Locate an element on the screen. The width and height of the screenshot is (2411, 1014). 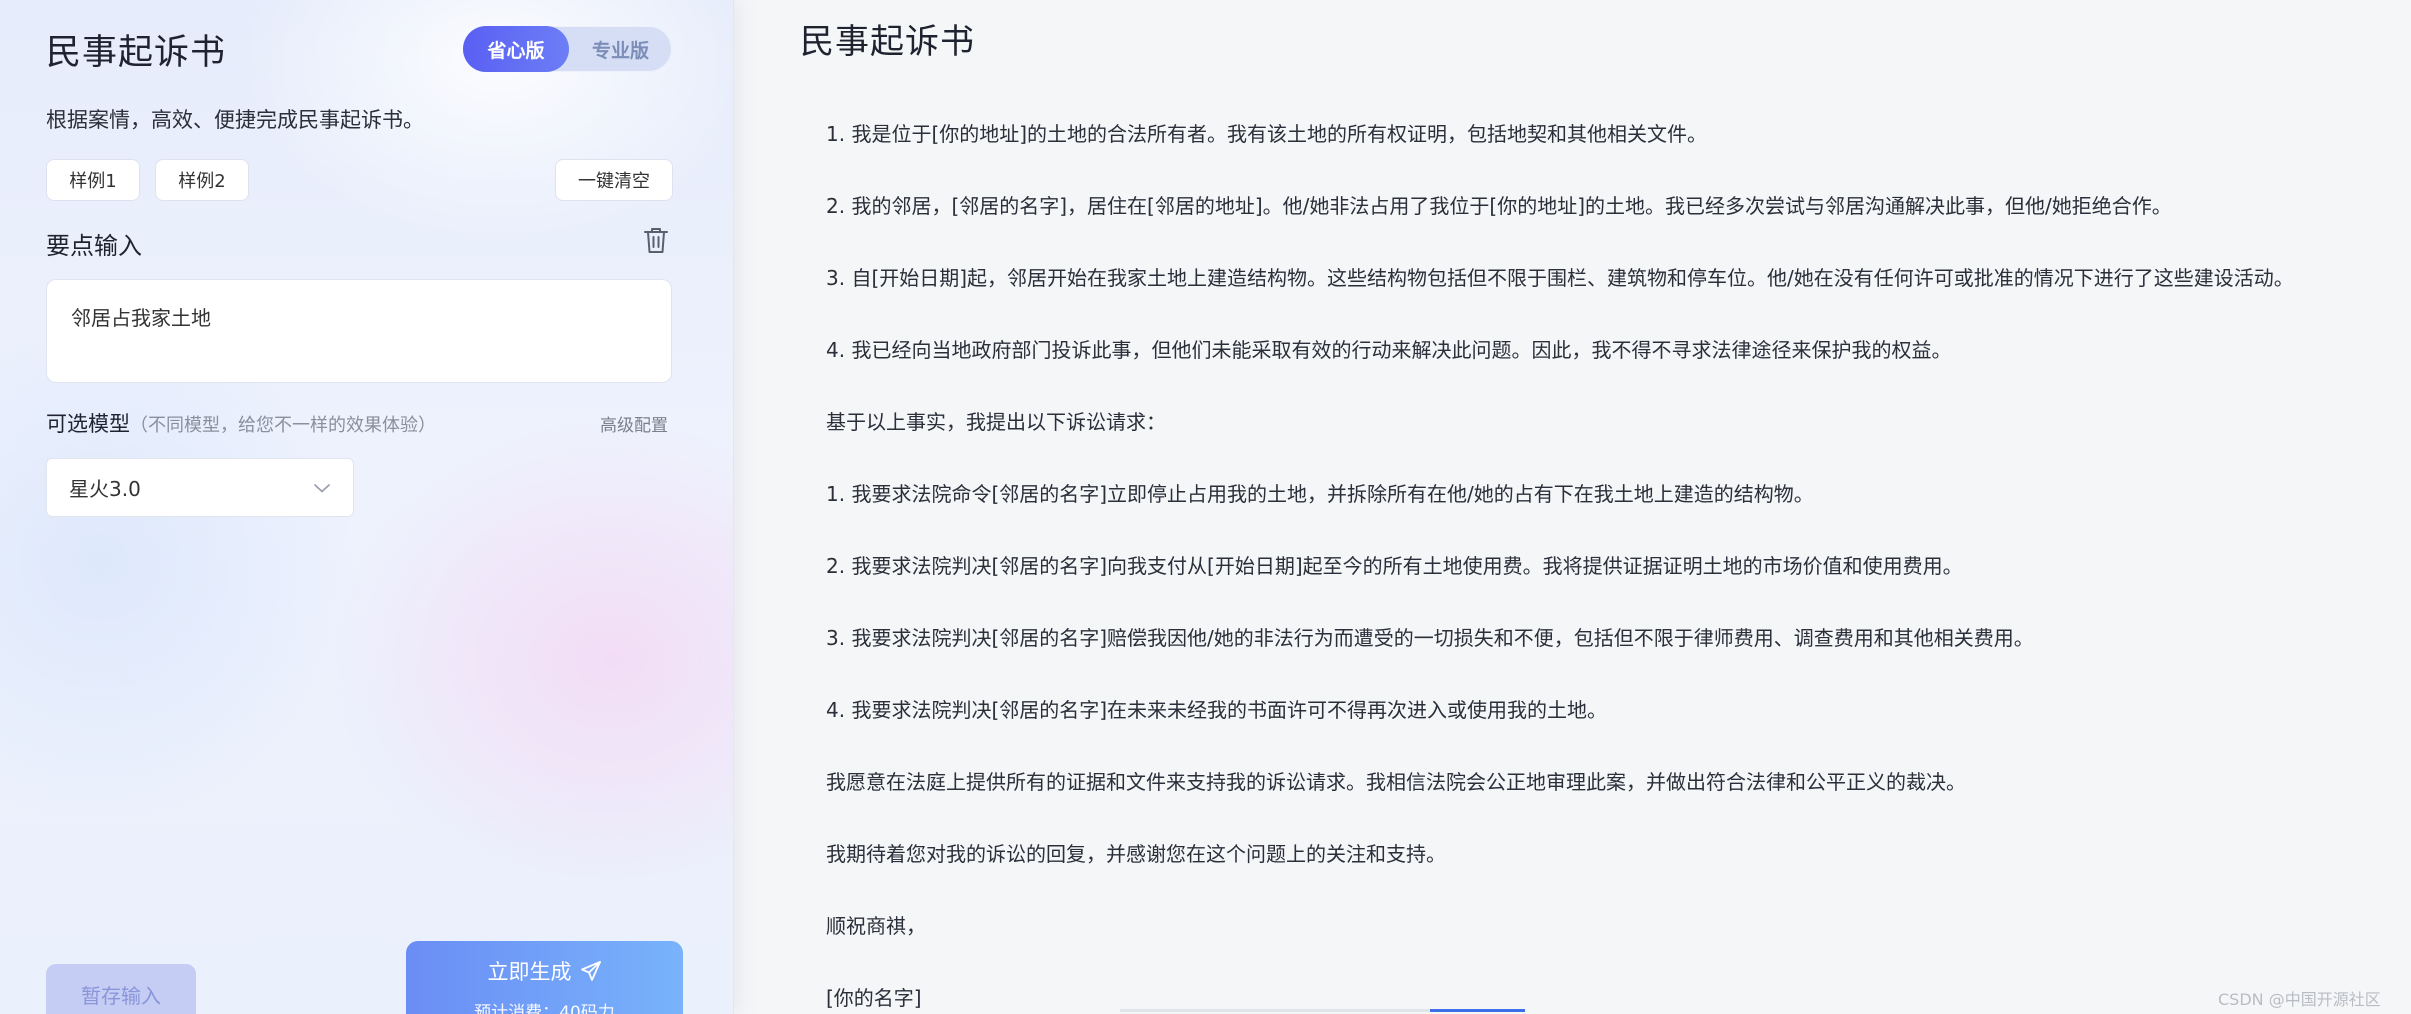
panel-title: 民事起诉书 is located at coordinates (136, 53).